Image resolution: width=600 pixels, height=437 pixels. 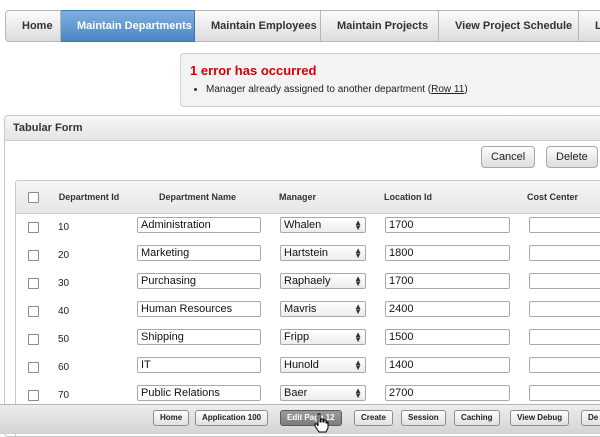 I want to click on department-id: 10, so click(x=64, y=227).